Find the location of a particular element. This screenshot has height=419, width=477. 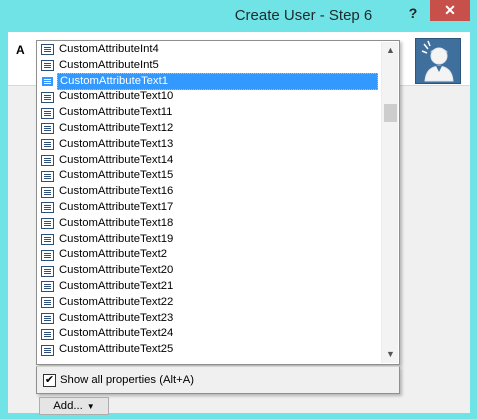

list-item-label: CustomAttributeText24 is located at coordinates (116, 333).